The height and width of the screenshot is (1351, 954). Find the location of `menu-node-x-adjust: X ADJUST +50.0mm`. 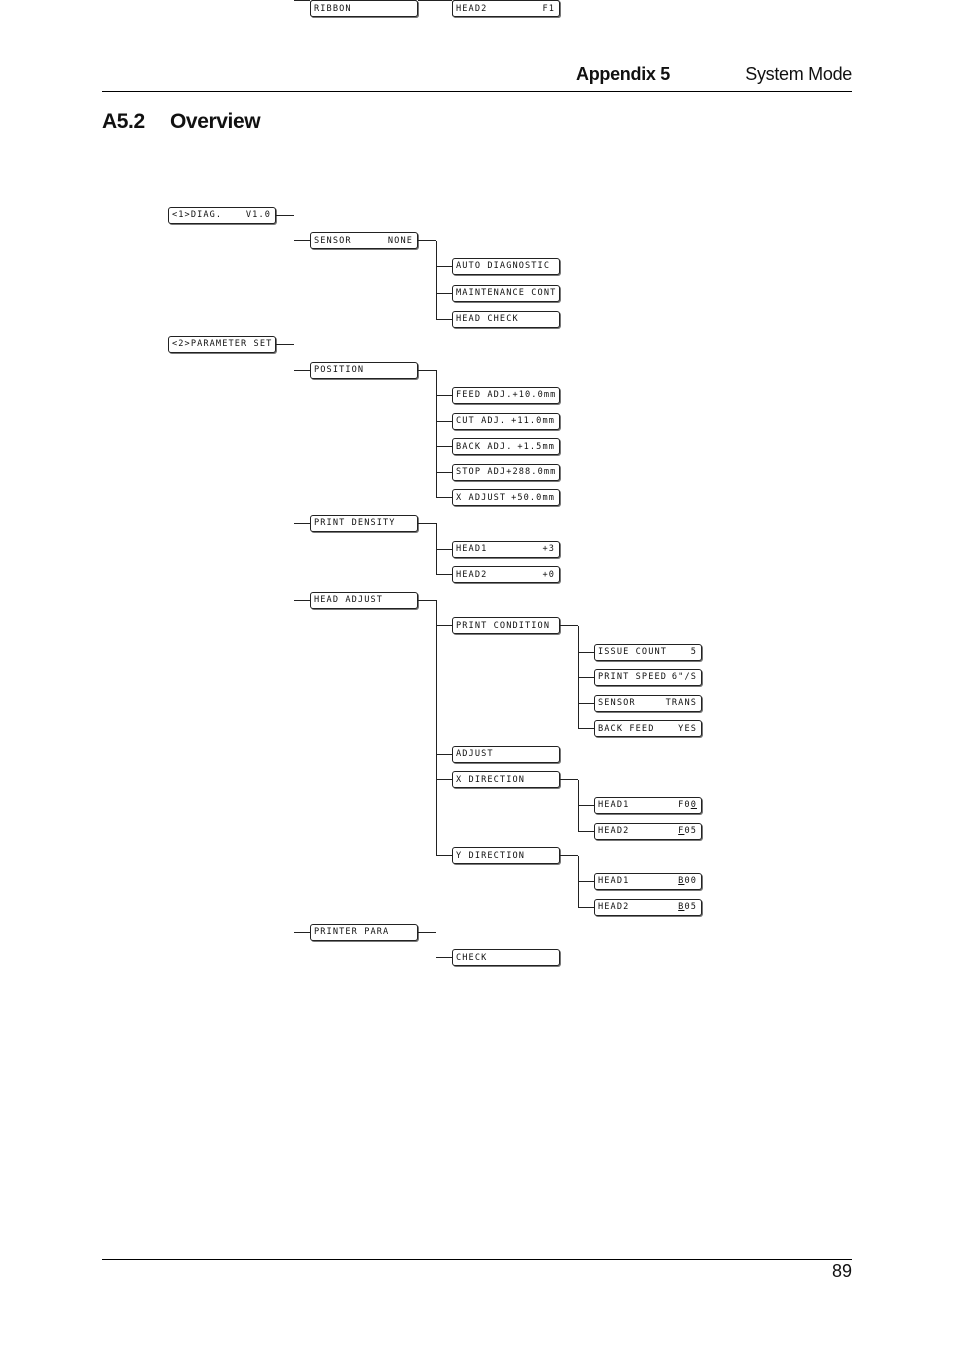

menu-node-x-adjust: X ADJUST +50.0mm is located at coordinates (506, 497).